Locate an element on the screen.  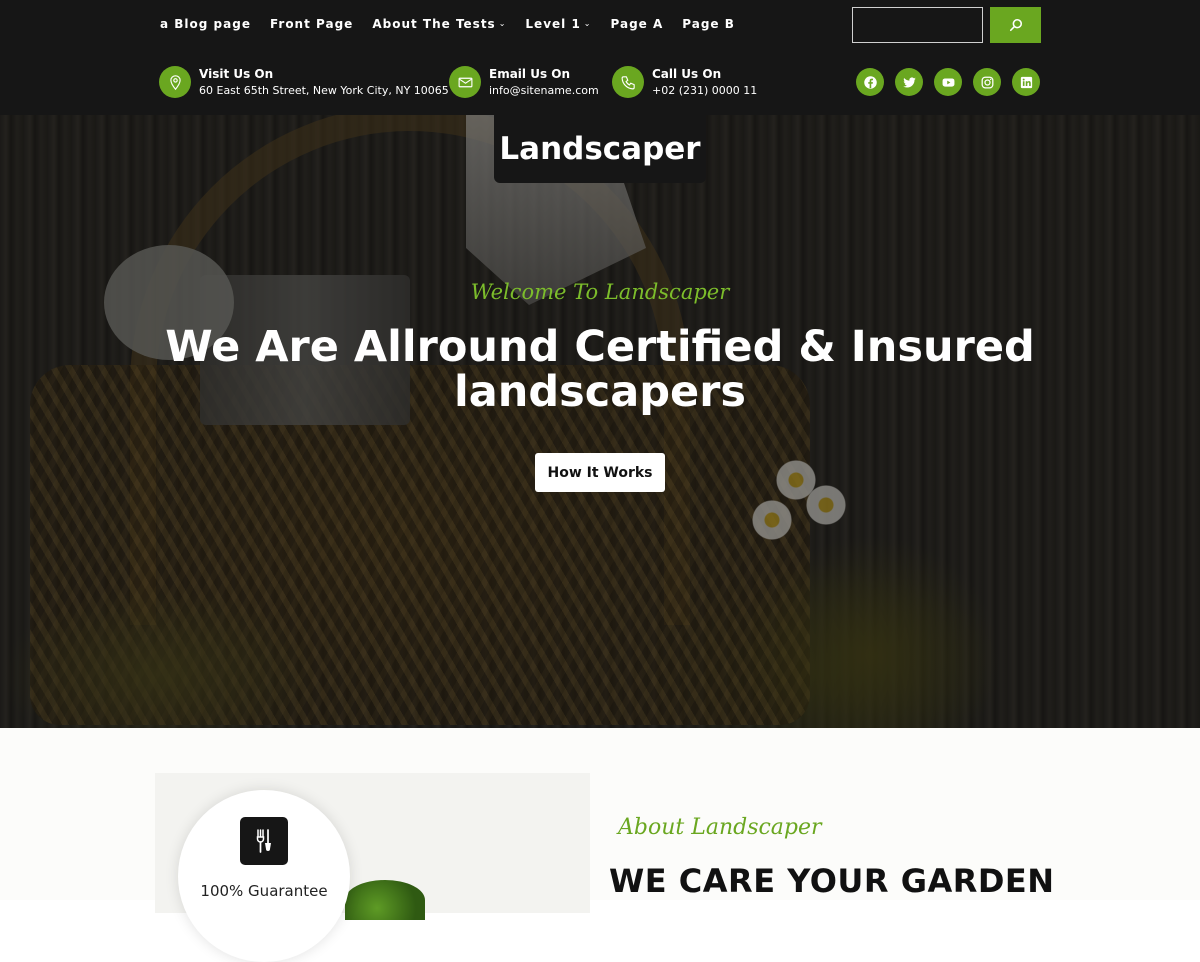
nav-item-page-b: Page B is located at coordinates (708, 24).